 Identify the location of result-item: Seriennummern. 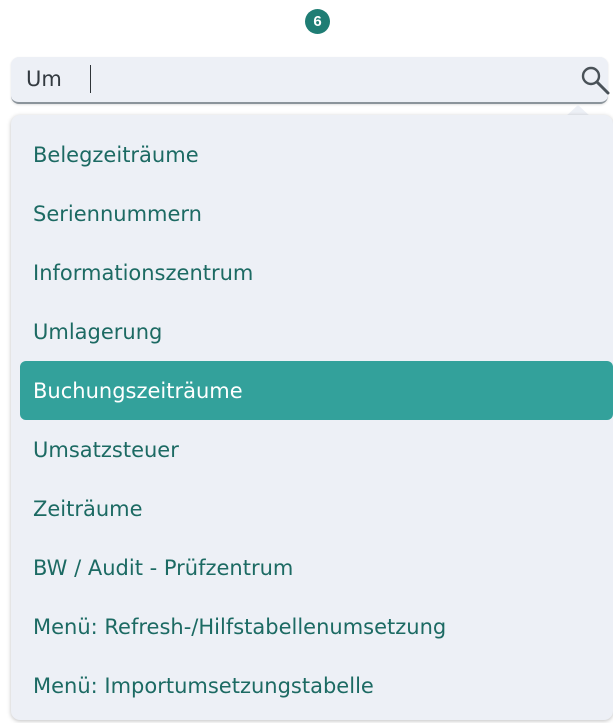
(316, 213).